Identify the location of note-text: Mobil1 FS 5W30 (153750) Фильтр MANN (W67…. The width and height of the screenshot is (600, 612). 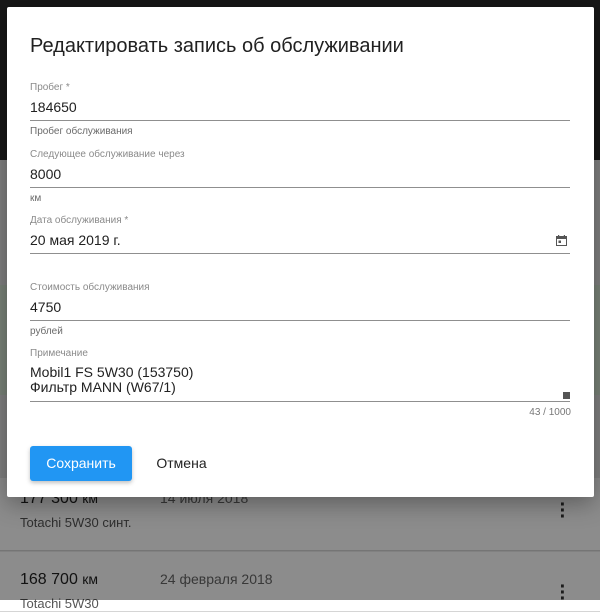
(111, 380).